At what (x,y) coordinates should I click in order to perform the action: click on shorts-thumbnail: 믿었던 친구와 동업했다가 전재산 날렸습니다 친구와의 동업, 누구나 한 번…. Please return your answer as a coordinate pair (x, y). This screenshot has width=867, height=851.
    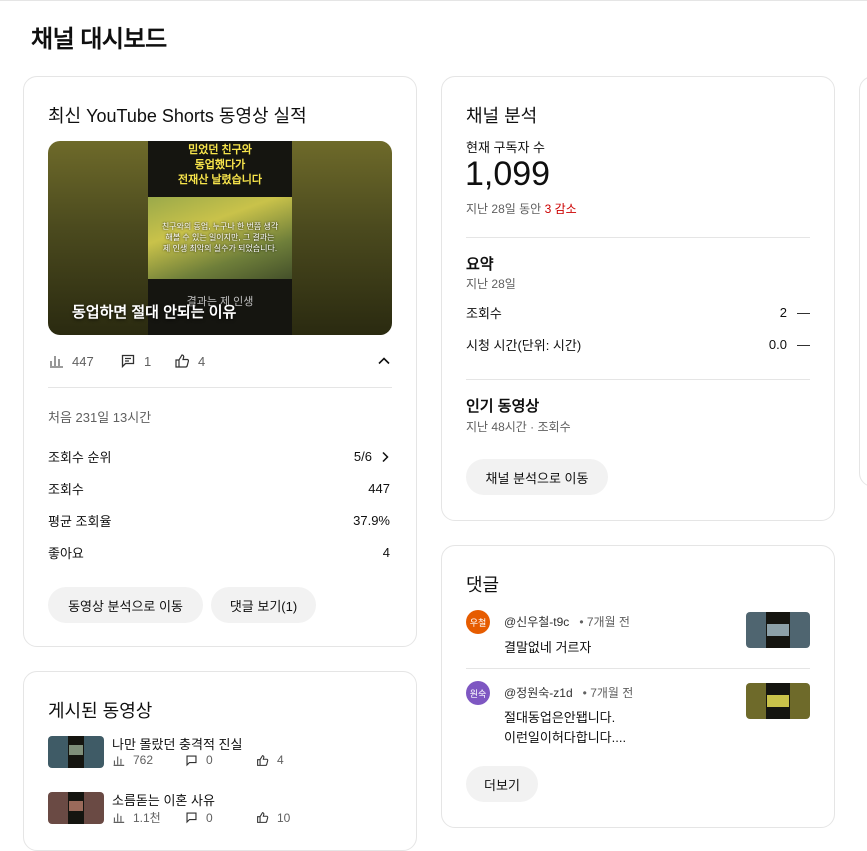
    Looking at the image, I should click on (220, 238).